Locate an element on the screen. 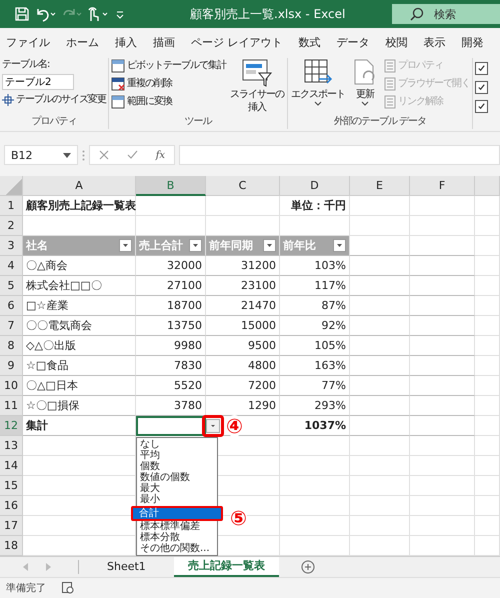  column-header: D is located at coordinates (315, 186).